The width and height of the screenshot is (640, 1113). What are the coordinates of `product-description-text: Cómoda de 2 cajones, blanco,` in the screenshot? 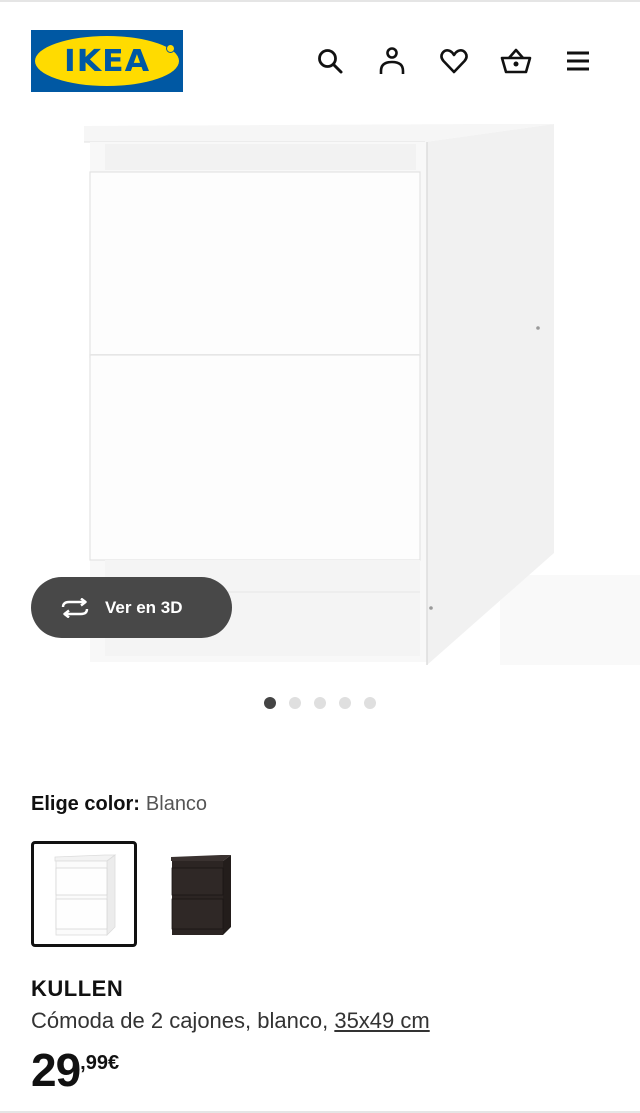 It's located at (180, 1020).